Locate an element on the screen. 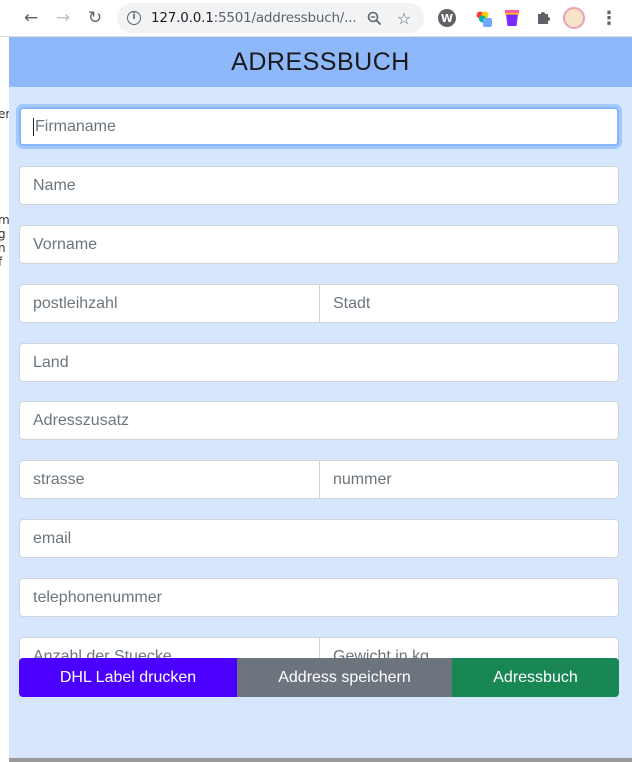 This screenshot has width=632, height=762. profile-avatar is located at coordinates (574, 18).